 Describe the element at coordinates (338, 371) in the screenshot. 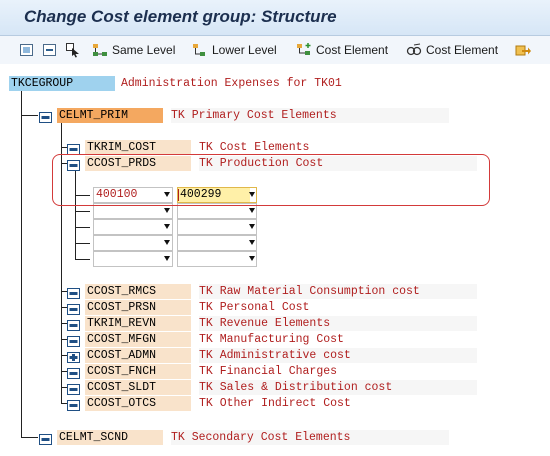

I see `child-node-description: TK Financial Charges` at that location.